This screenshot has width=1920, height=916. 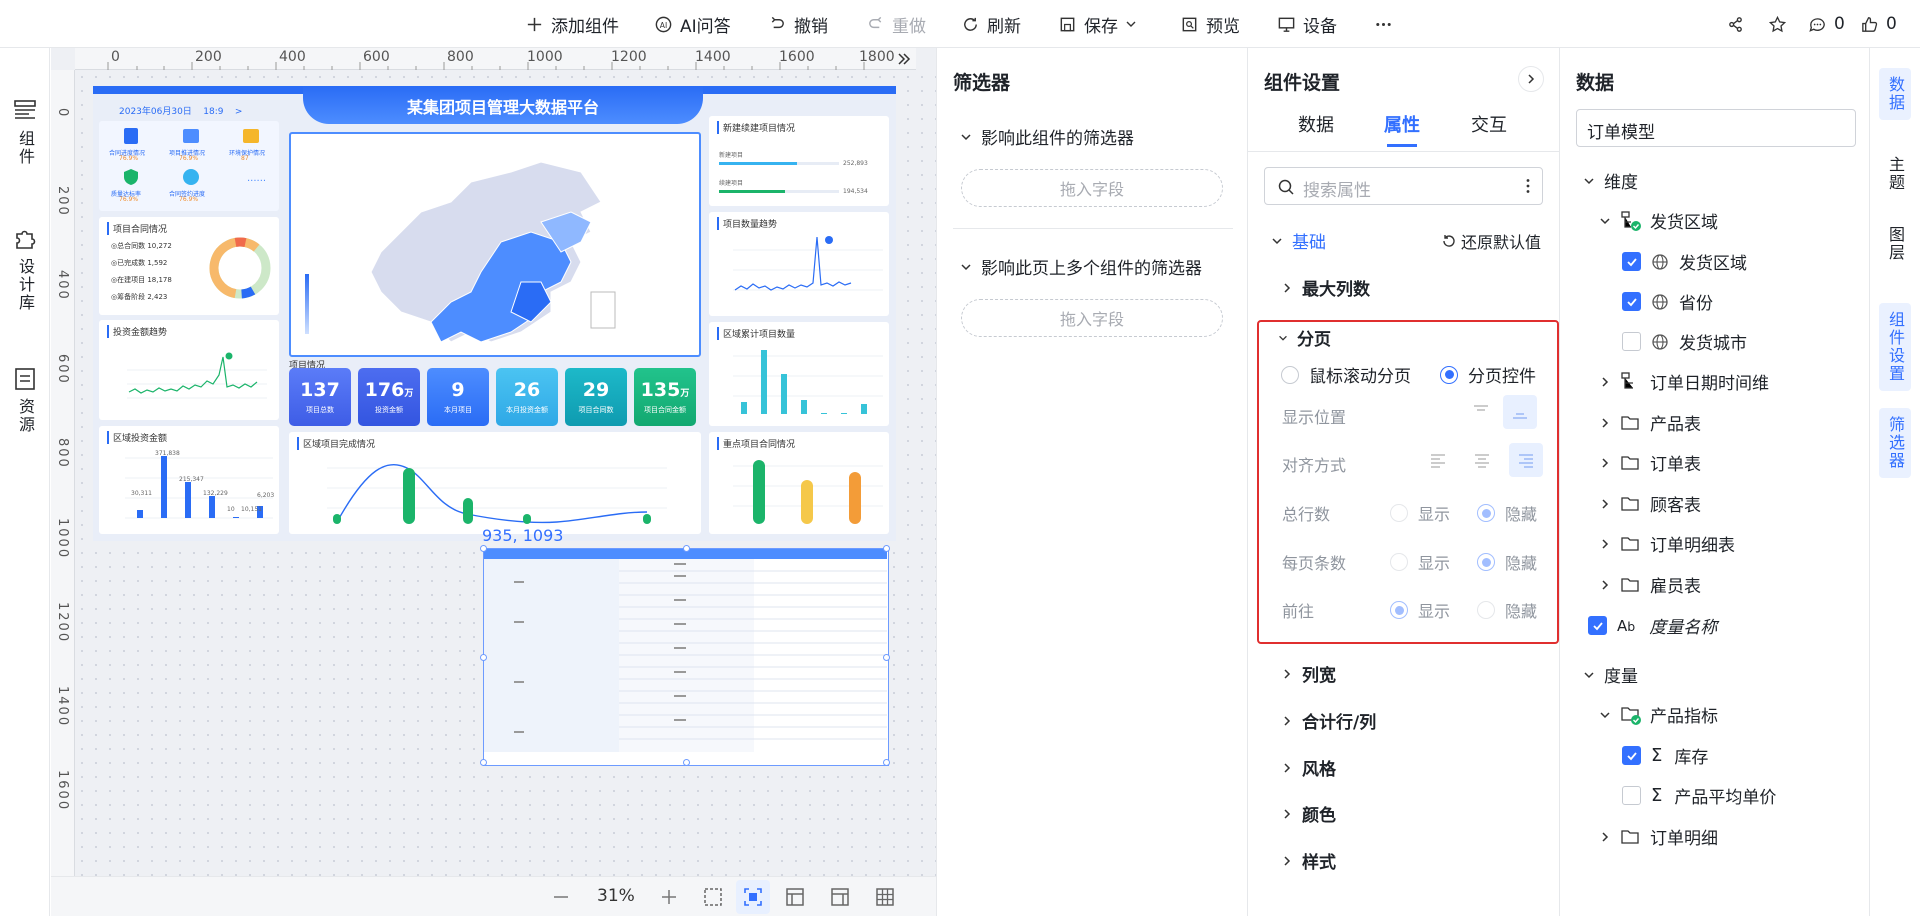 What do you see at coordinates (1716, 128) in the screenshot?
I see `data-model-select: 订单模型` at bounding box center [1716, 128].